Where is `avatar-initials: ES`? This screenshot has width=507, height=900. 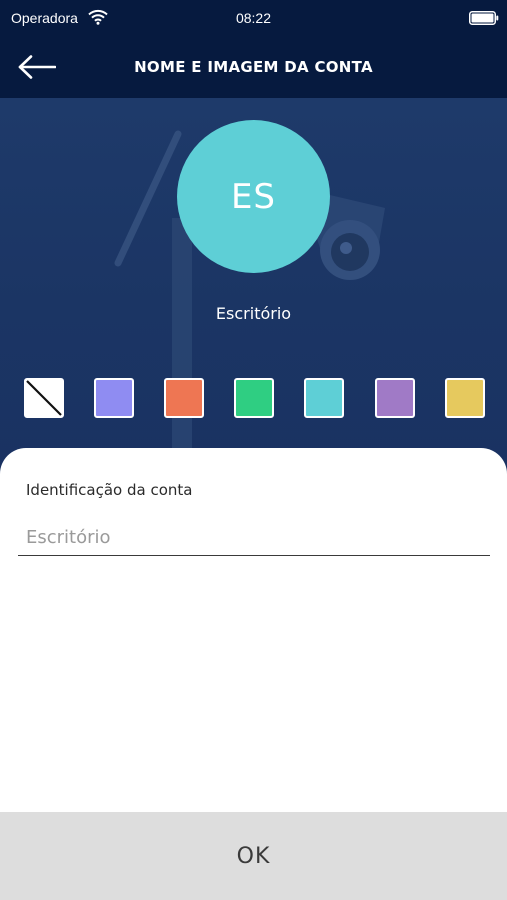
avatar-initials: ES is located at coordinates (253, 196).